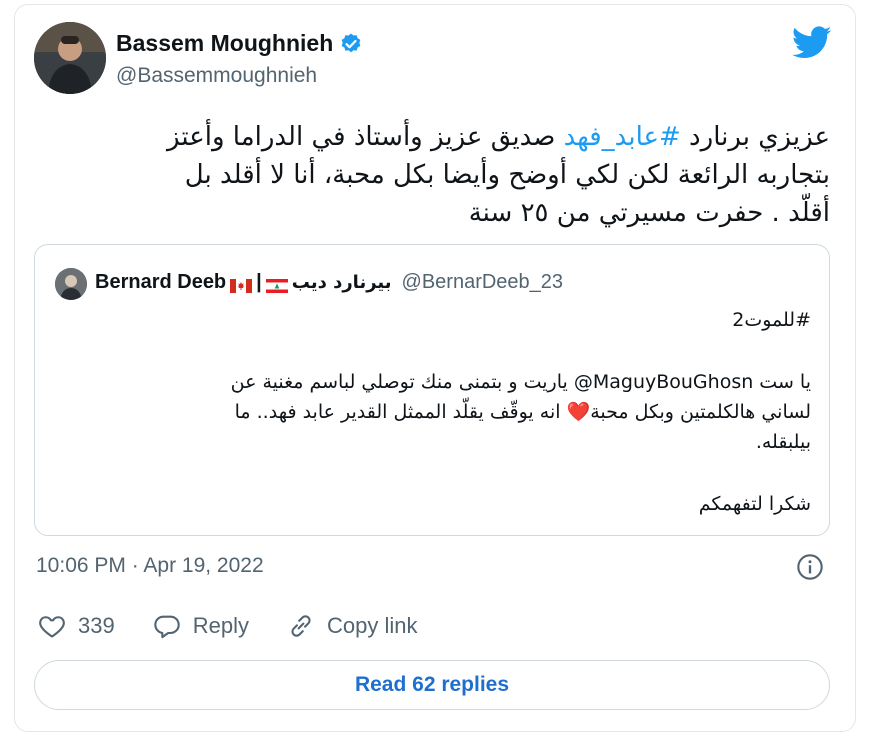 This screenshot has width=873, height=749. I want to click on quoted-author-avatar, so click(71, 284).